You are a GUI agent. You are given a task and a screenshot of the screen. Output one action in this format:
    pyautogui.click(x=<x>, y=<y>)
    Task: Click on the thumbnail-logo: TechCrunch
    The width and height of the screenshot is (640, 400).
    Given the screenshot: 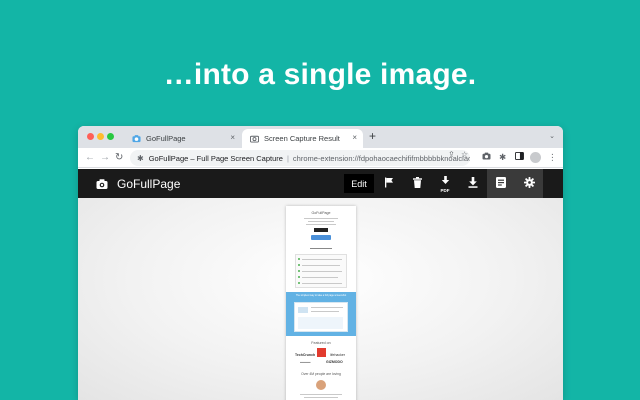 What is the action you would take?
    pyautogui.click(x=305, y=355)
    